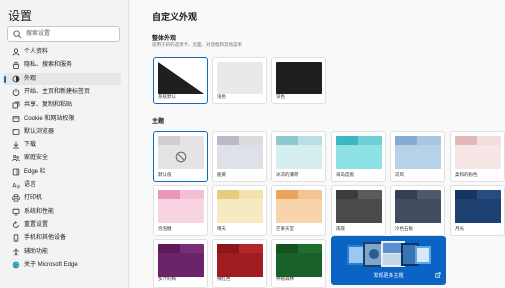  I want to click on theme-card: 晴天, so click(239, 210).